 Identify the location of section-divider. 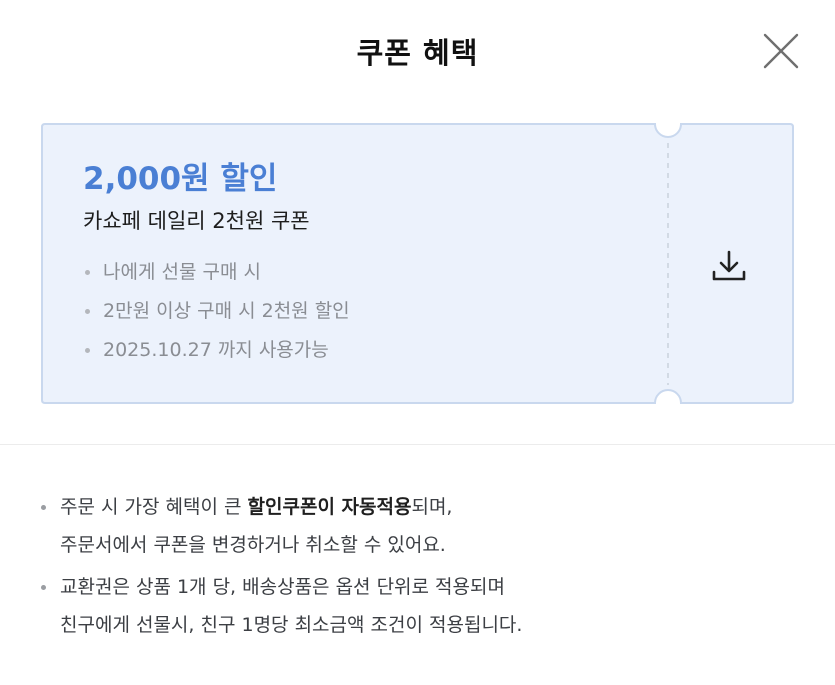
(417, 444).